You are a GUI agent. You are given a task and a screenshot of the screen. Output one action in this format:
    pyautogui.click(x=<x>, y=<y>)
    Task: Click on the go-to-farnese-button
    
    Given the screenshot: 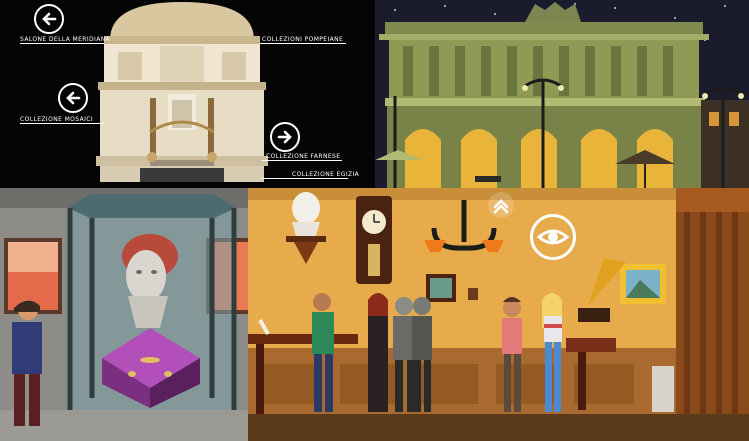 What is the action you would take?
    pyautogui.click(x=285, y=137)
    